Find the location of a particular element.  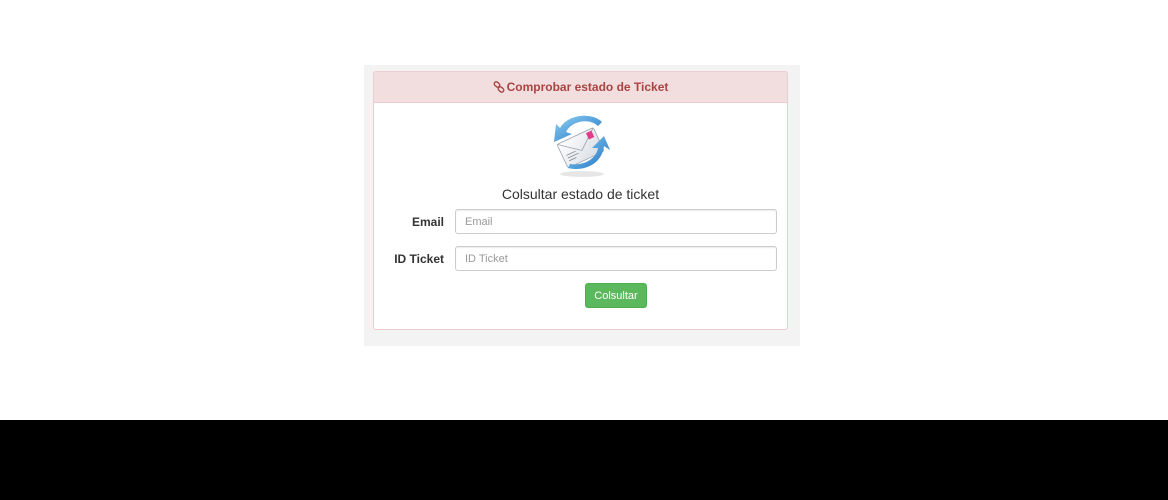

panel-title: Comprobar estado de Ticket is located at coordinates (587, 87).